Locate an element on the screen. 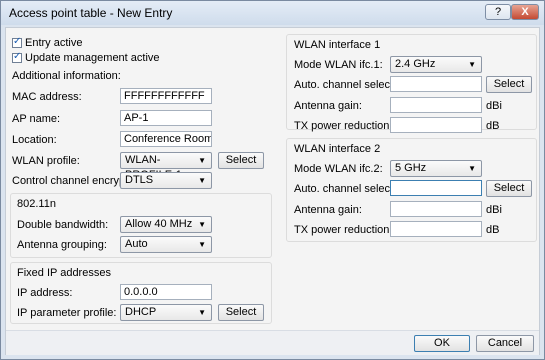  antenna-gain-2-label: Antenna gain: is located at coordinates (328, 210).